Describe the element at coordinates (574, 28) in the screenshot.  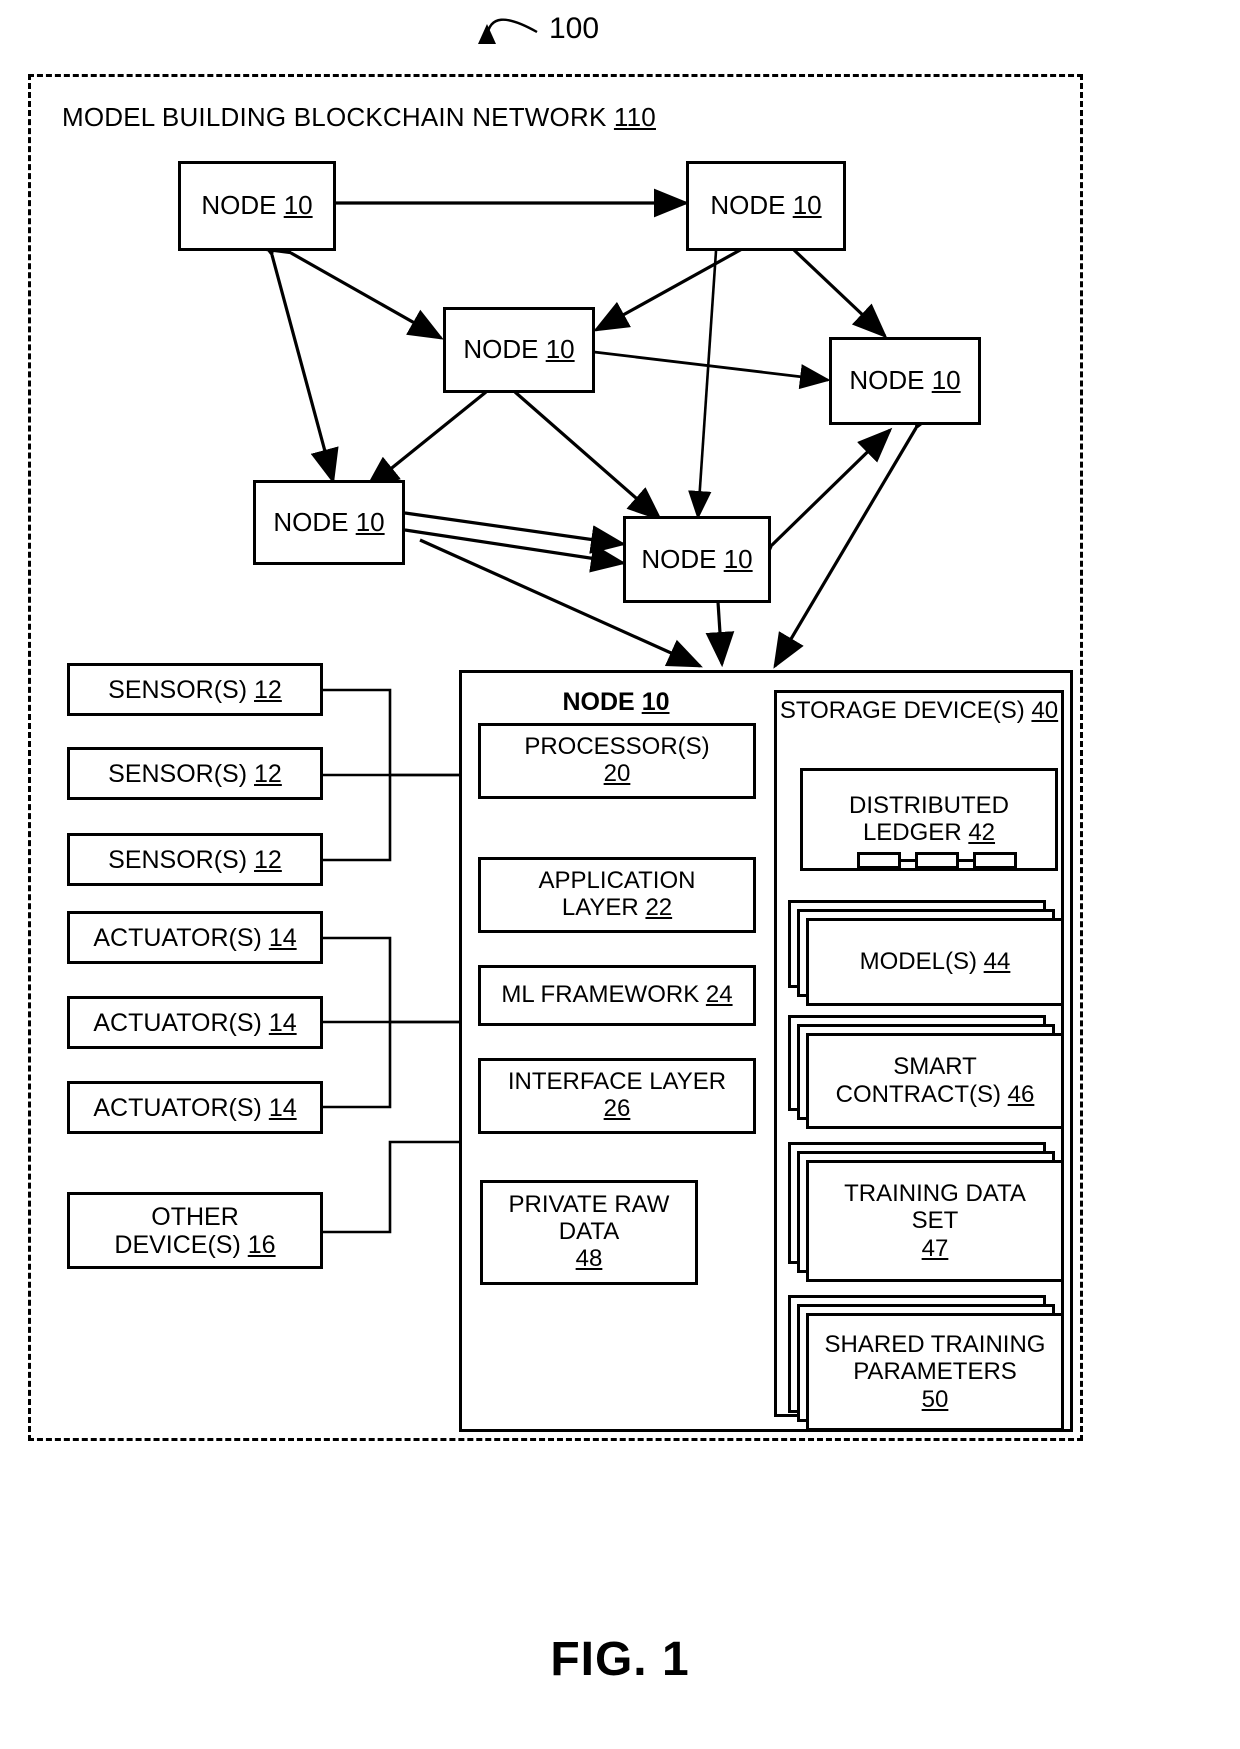
I see `reference-numeral-100: 100` at that location.